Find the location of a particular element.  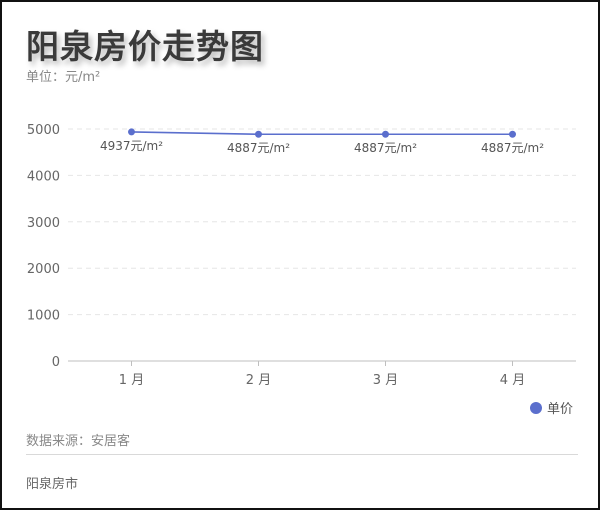

y-tick-label: 5000 is located at coordinates (43, 130).